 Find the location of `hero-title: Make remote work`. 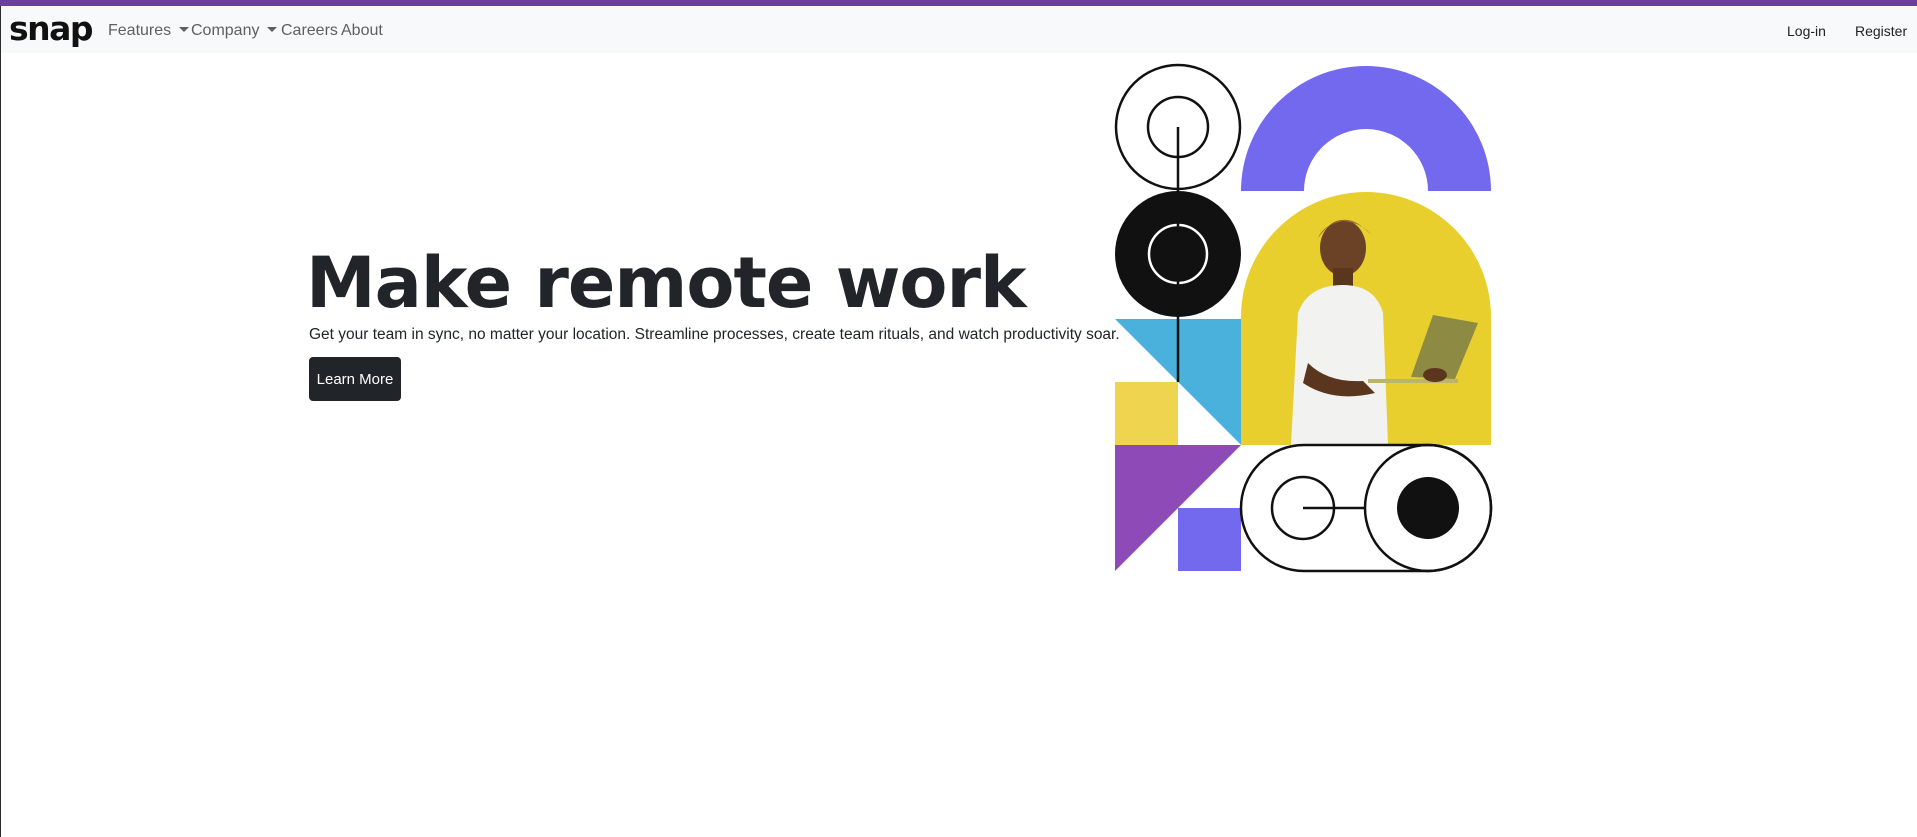

hero-title: Make remote work is located at coordinates (666, 283).